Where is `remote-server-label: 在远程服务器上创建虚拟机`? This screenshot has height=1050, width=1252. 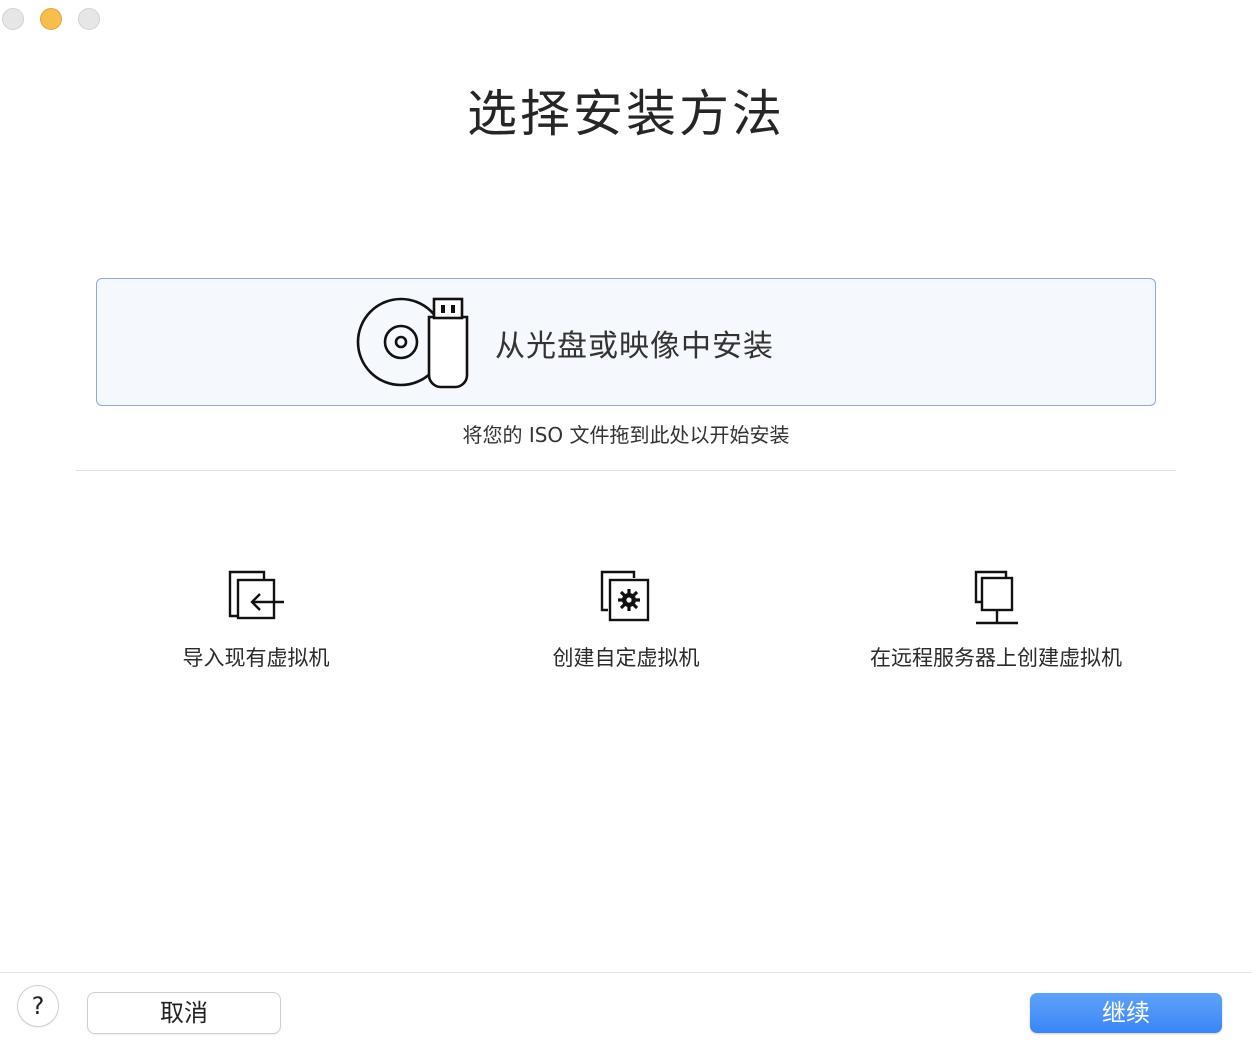
remote-server-label: 在远程服务器上创建虚拟机 is located at coordinates (996, 658).